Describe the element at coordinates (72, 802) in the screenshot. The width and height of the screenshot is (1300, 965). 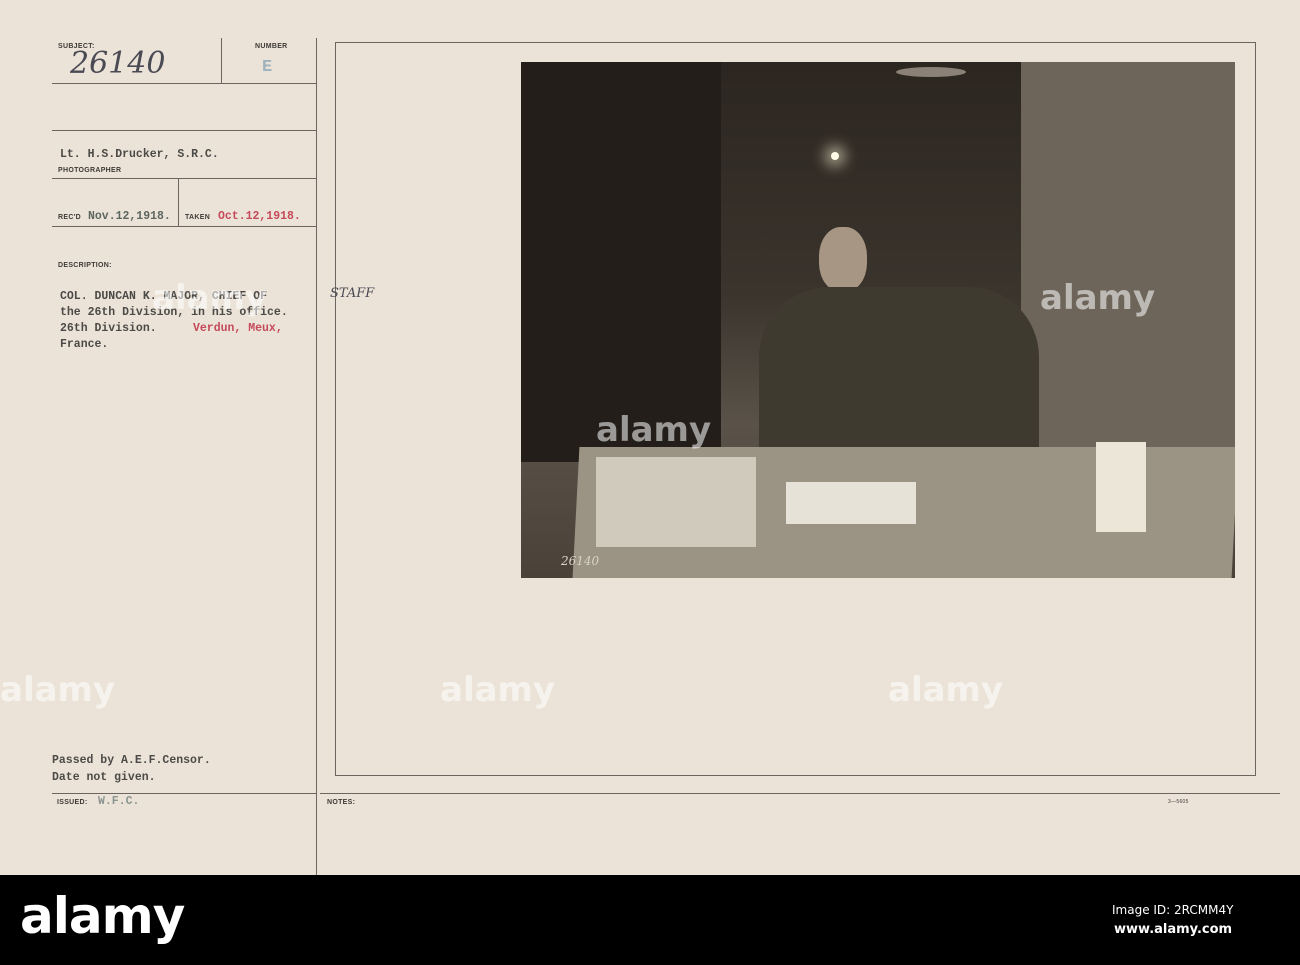
I see `issued-label: ISSUED:` at that location.